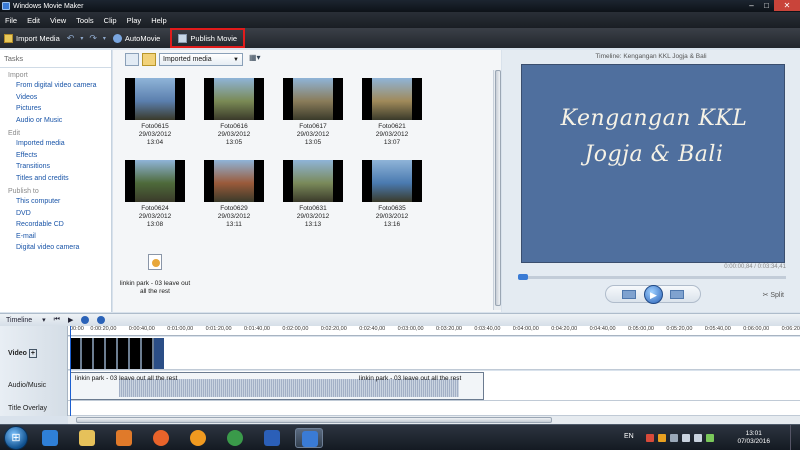 This screenshot has width=800, height=450. Describe the element at coordinates (161, 438) in the screenshot. I see `taskbar-firefox-button` at that location.